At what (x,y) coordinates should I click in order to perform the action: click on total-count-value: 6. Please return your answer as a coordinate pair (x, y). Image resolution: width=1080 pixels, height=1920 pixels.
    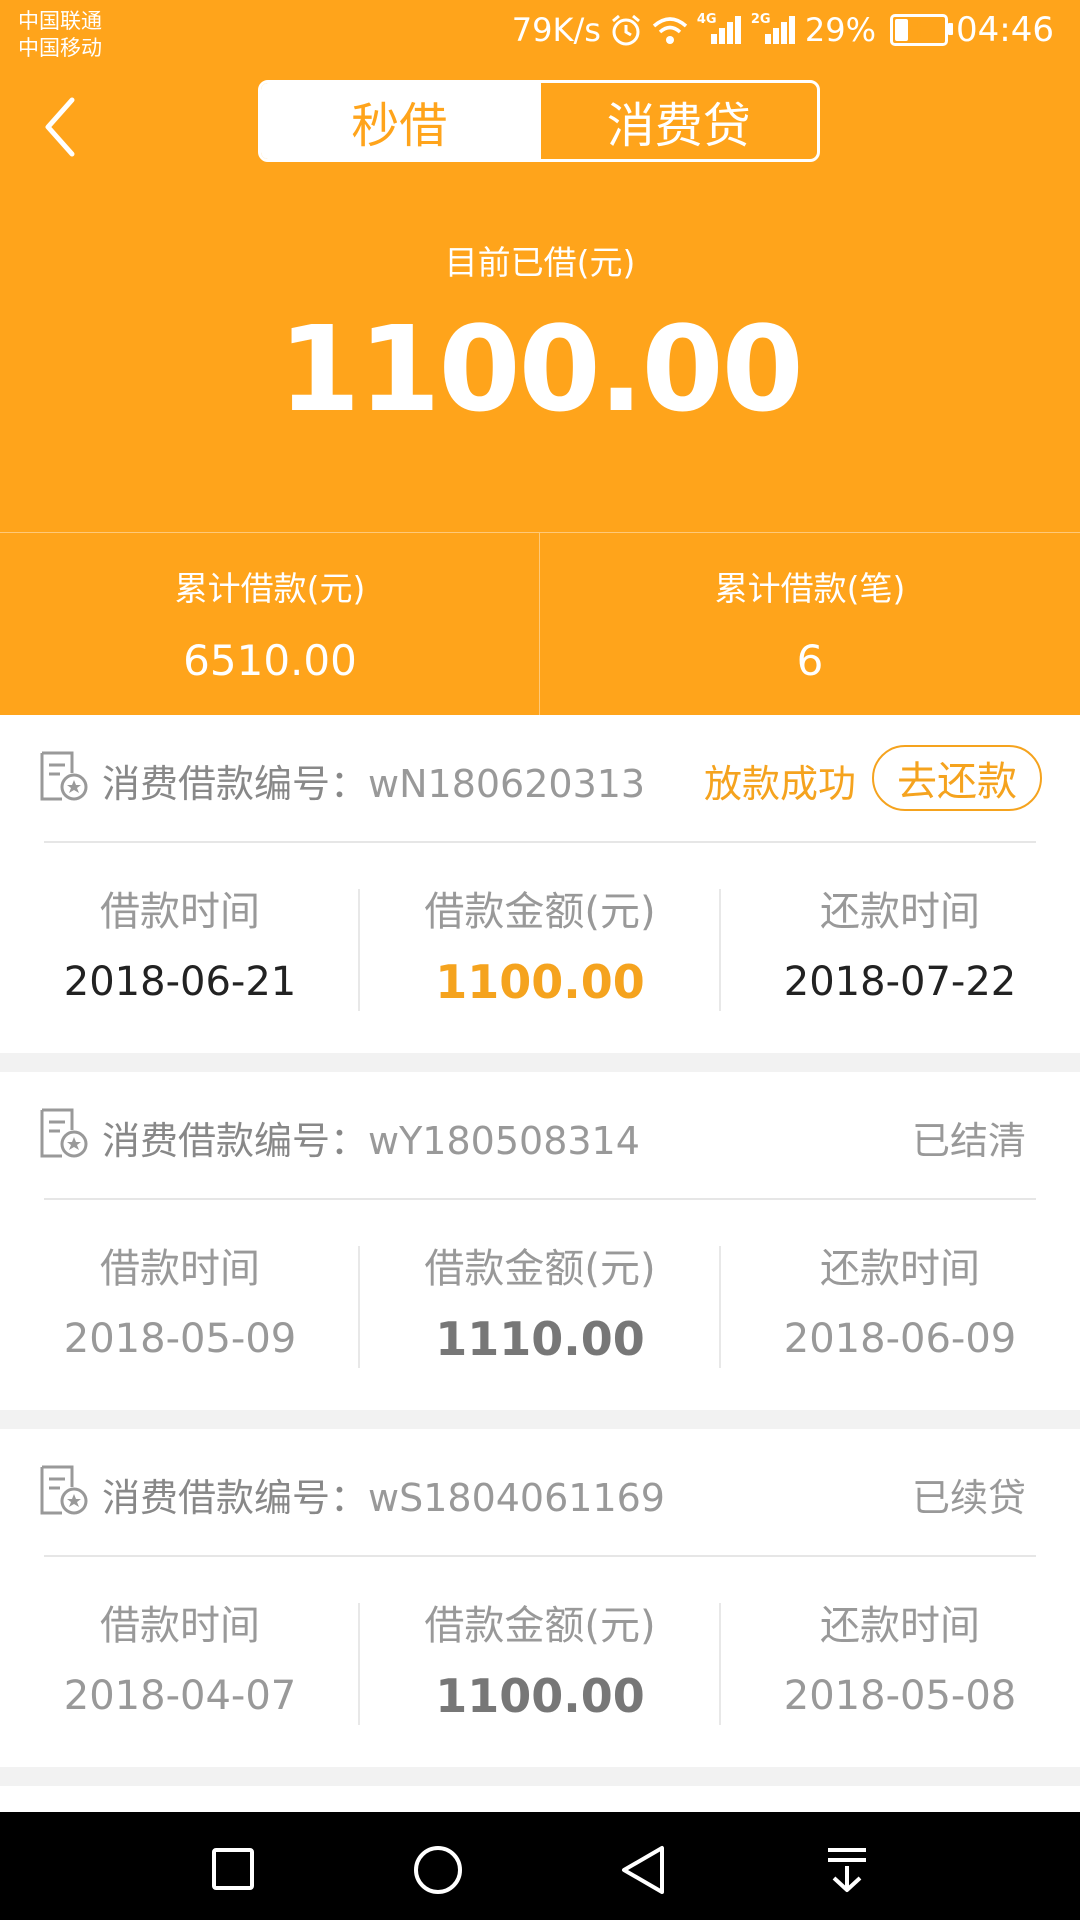
    Looking at the image, I should click on (810, 660).